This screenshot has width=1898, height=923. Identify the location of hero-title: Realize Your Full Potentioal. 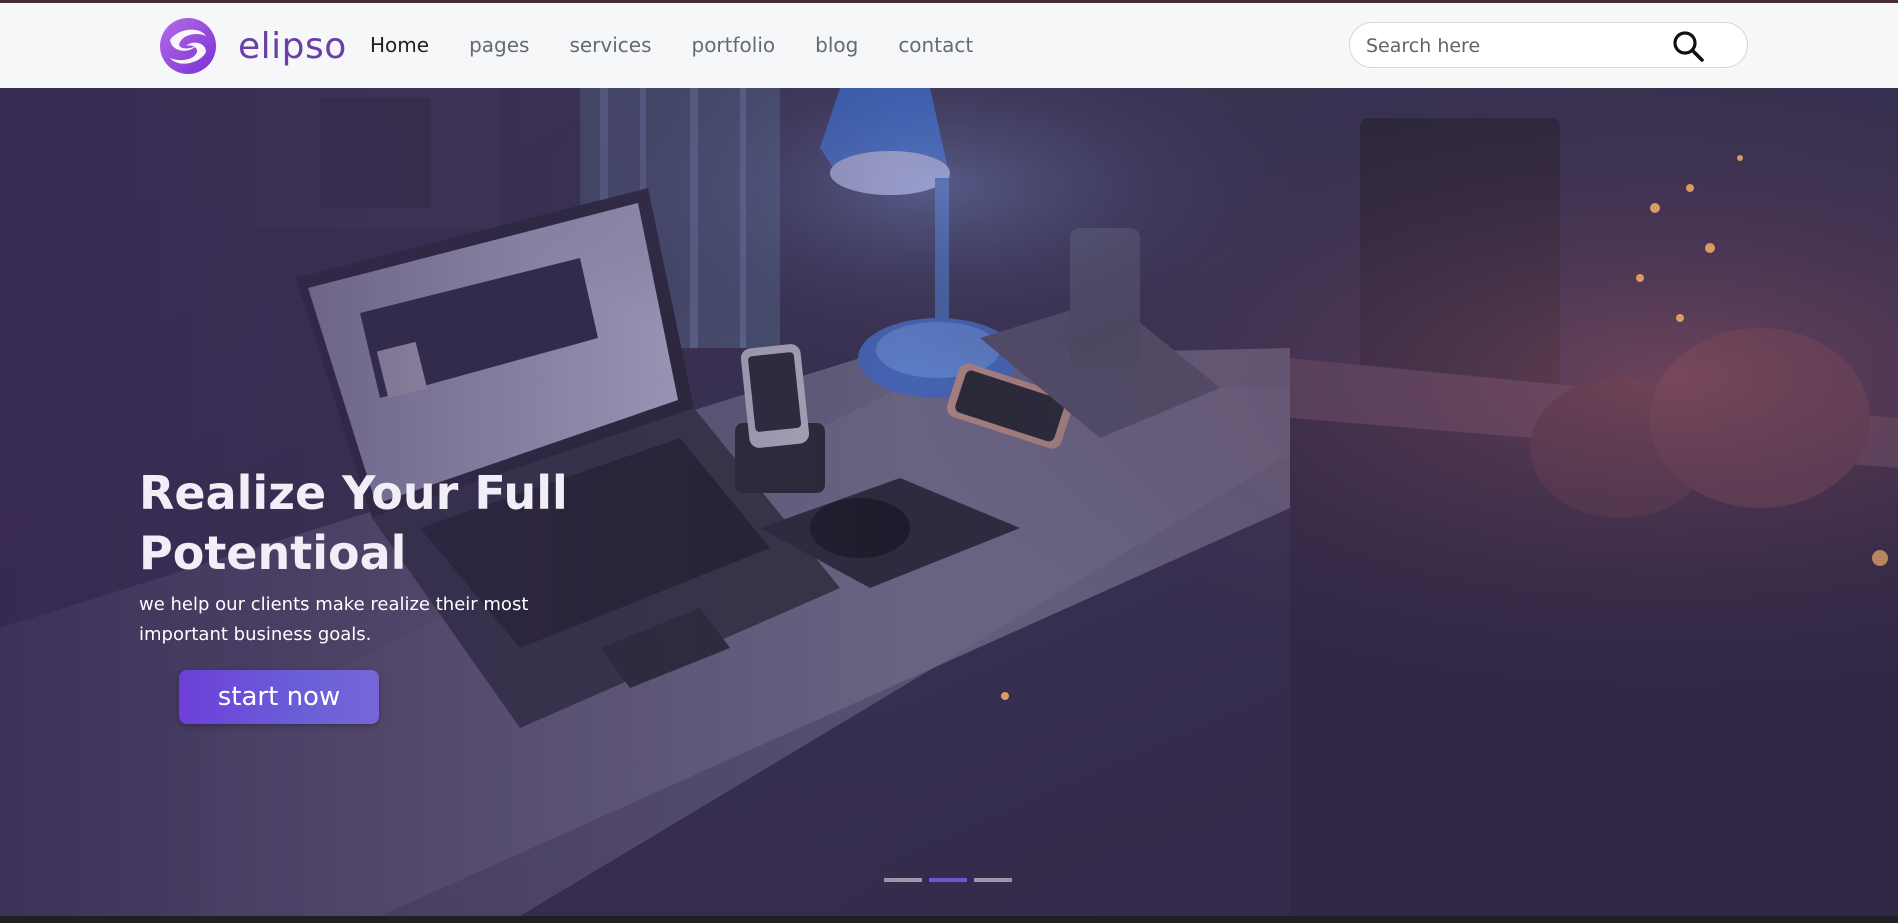
(419, 523).